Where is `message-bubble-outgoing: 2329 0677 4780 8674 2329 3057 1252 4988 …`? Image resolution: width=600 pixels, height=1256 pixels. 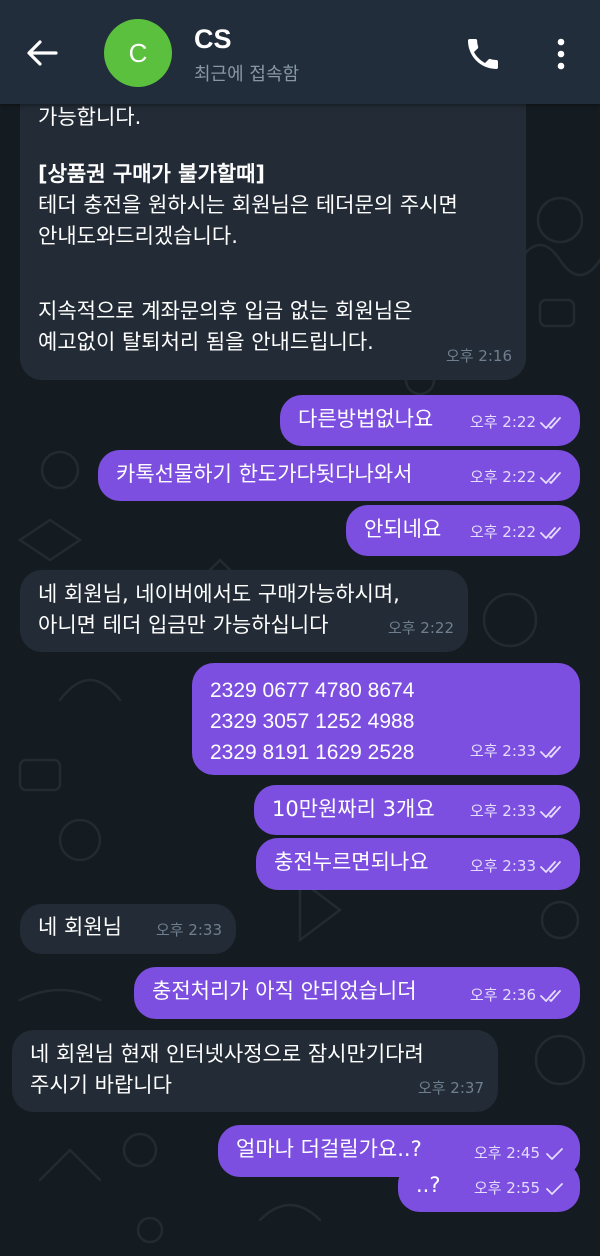 message-bubble-outgoing: 2329 0677 4780 8674 2329 3057 1252 4988 … is located at coordinates (386, 719).